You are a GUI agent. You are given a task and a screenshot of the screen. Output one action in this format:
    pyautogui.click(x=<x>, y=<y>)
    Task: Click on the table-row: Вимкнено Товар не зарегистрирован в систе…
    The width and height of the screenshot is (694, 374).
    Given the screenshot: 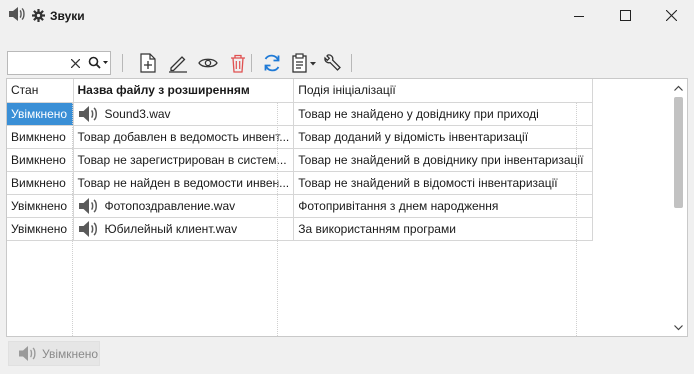 What is the action you would take?
    pyautogui.click(x=300, y=160)
    